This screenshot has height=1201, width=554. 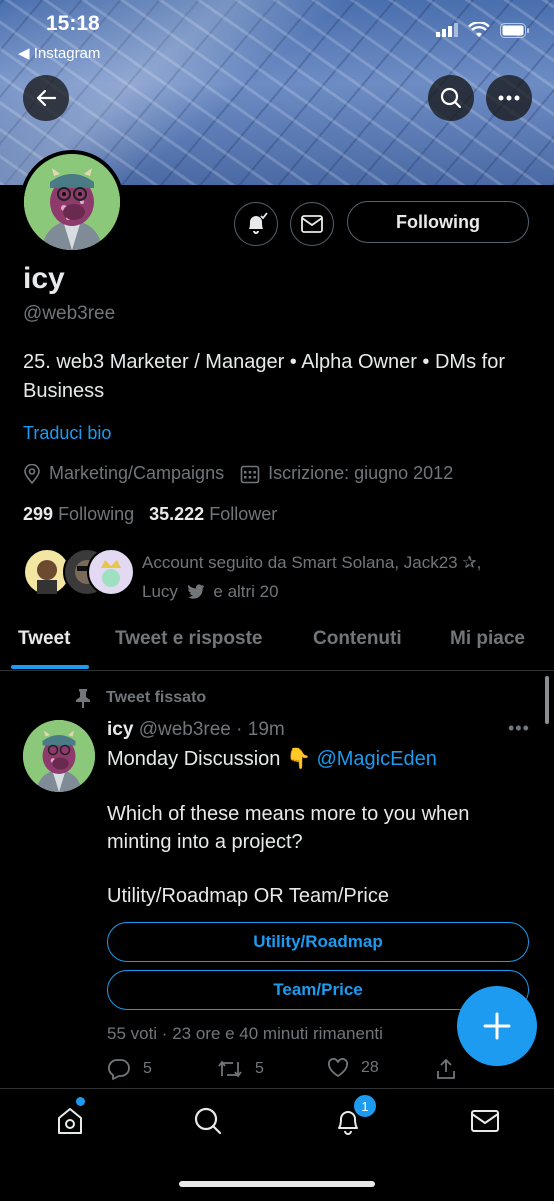 I want to click on bird-icon, so click(x=195, y=591).